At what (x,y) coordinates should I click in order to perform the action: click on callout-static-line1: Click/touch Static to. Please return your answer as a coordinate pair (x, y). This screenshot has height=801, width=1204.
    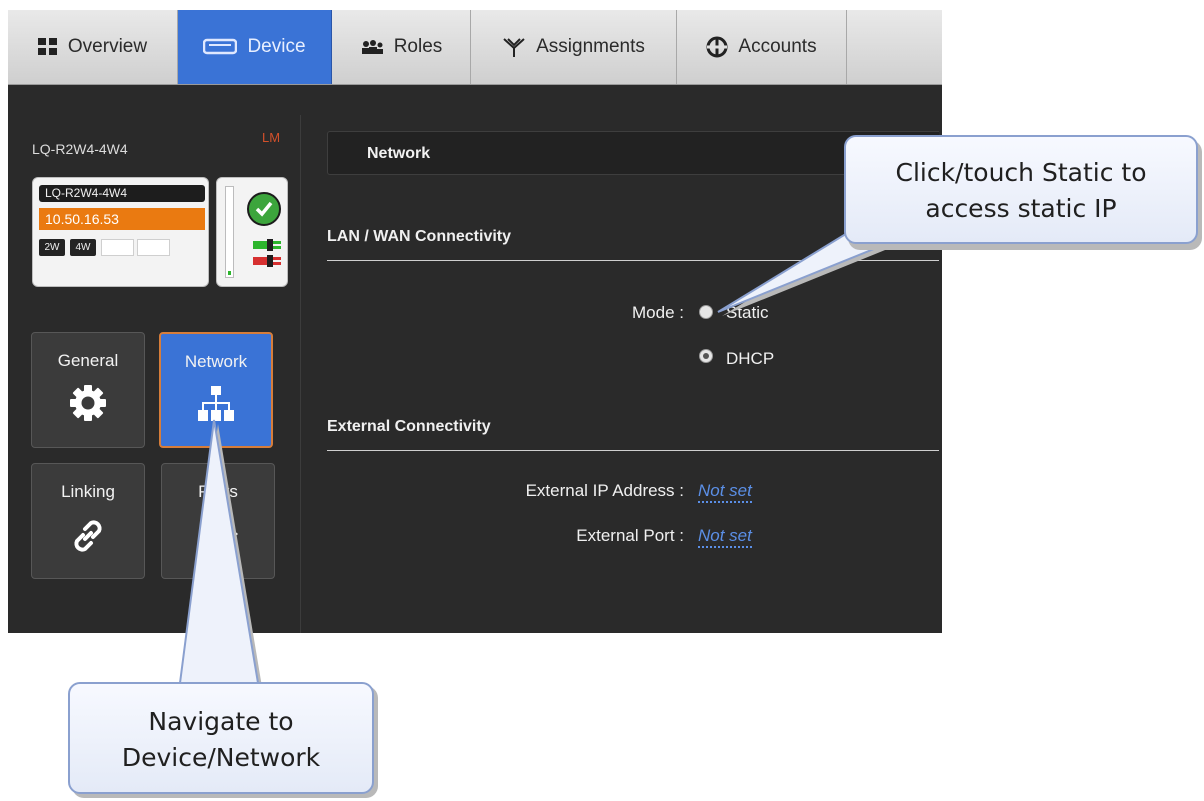
    Looking at the image, I should click on (1021, 172).